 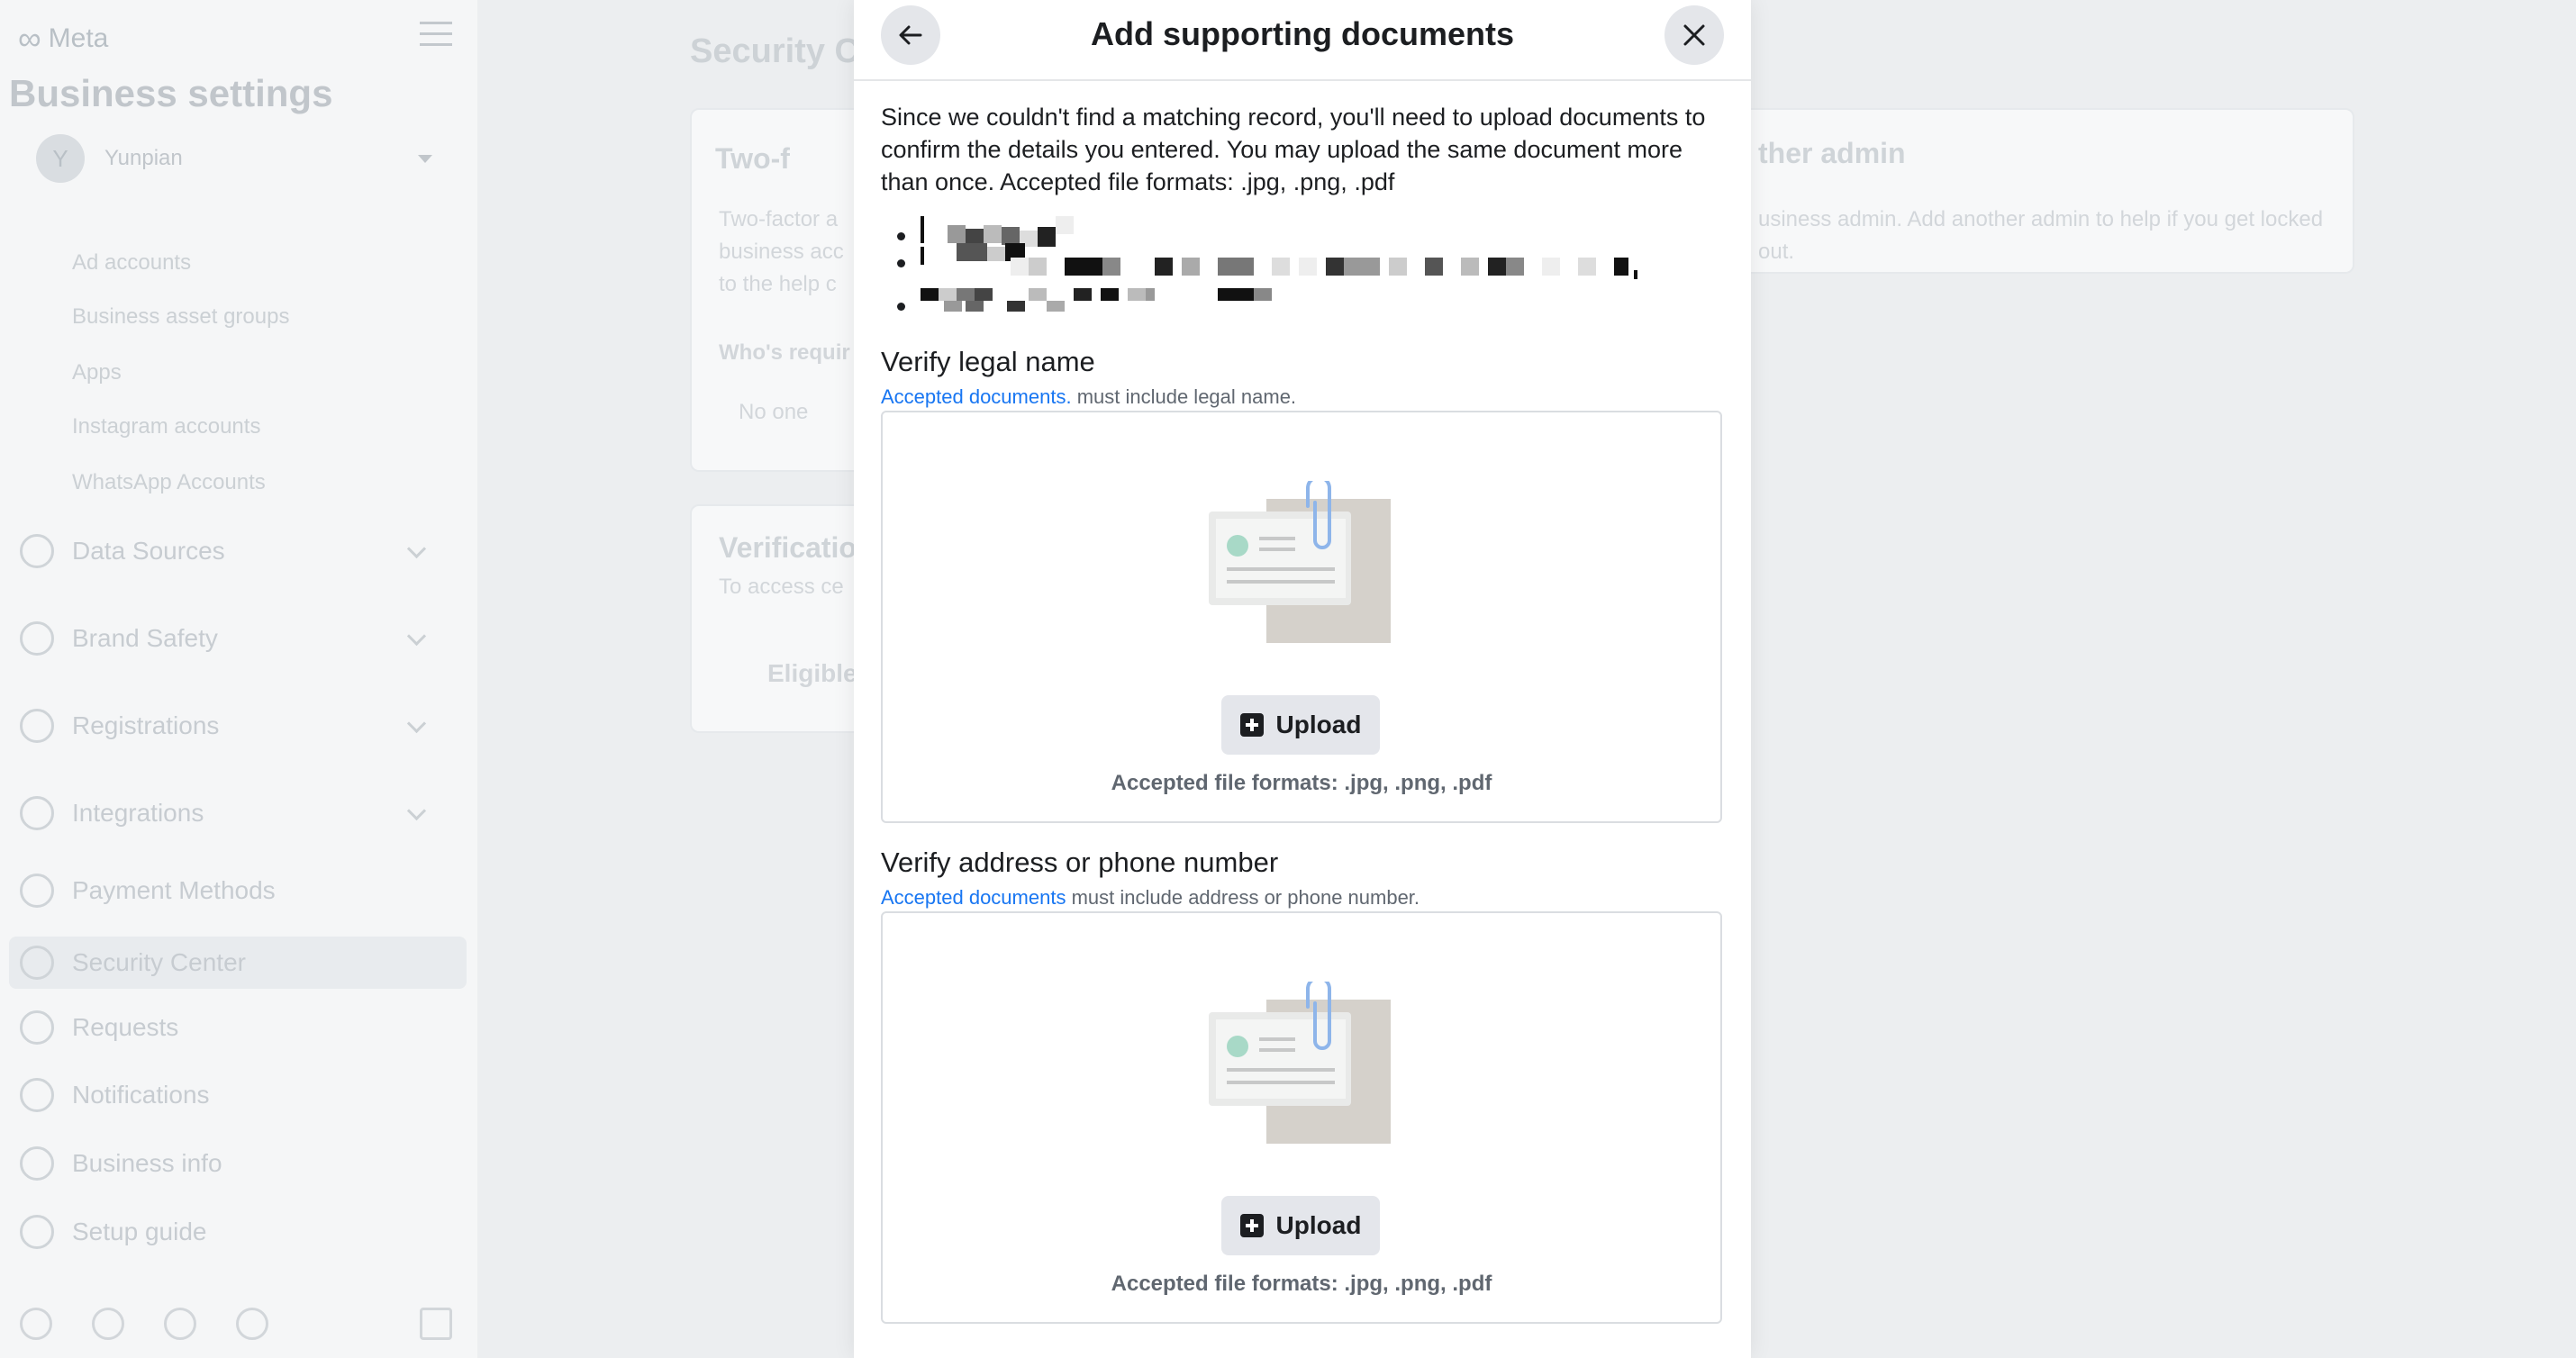 I want to click on card-label: Who's requir, so click(x=784, y=353).